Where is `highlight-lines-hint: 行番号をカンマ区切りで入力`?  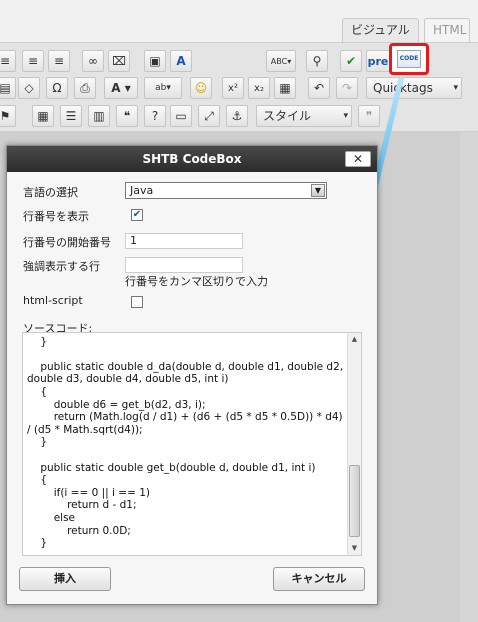 highlight-lines-hint: 行番号をカンマ区切りで入力 is located at coordinates (196, 281).